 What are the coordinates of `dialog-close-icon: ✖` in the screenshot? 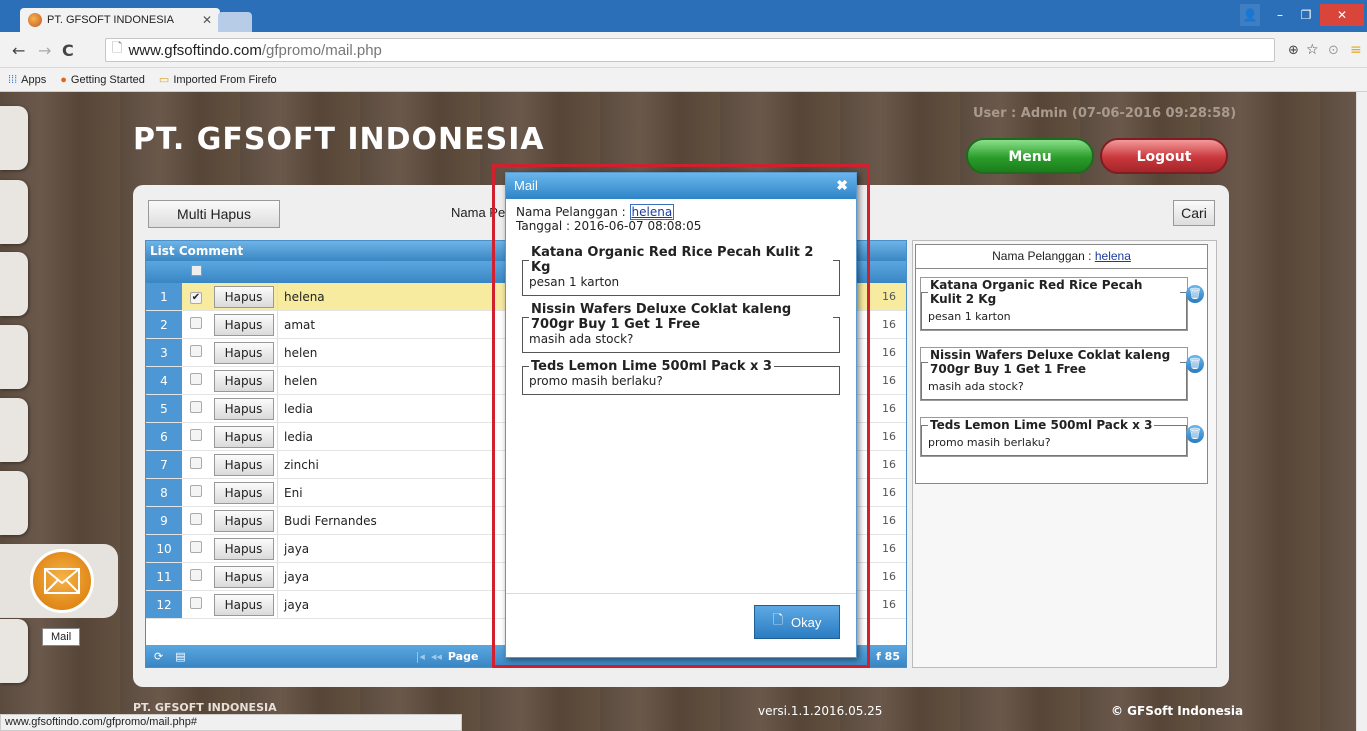 It's located at (842, 185).